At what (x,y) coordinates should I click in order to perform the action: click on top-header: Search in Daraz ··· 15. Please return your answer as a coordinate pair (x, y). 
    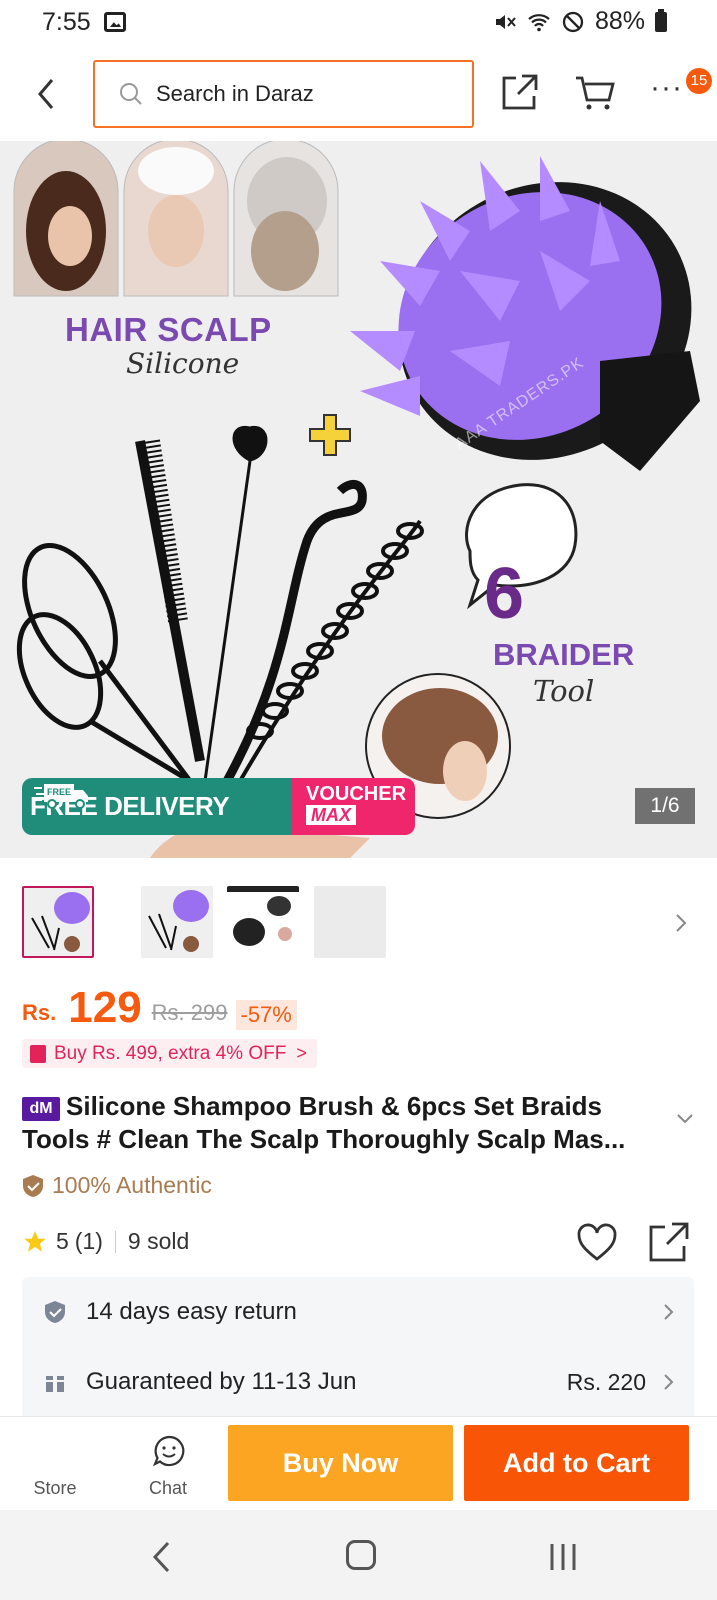
    Looking at the image, I should click on (358, 94).